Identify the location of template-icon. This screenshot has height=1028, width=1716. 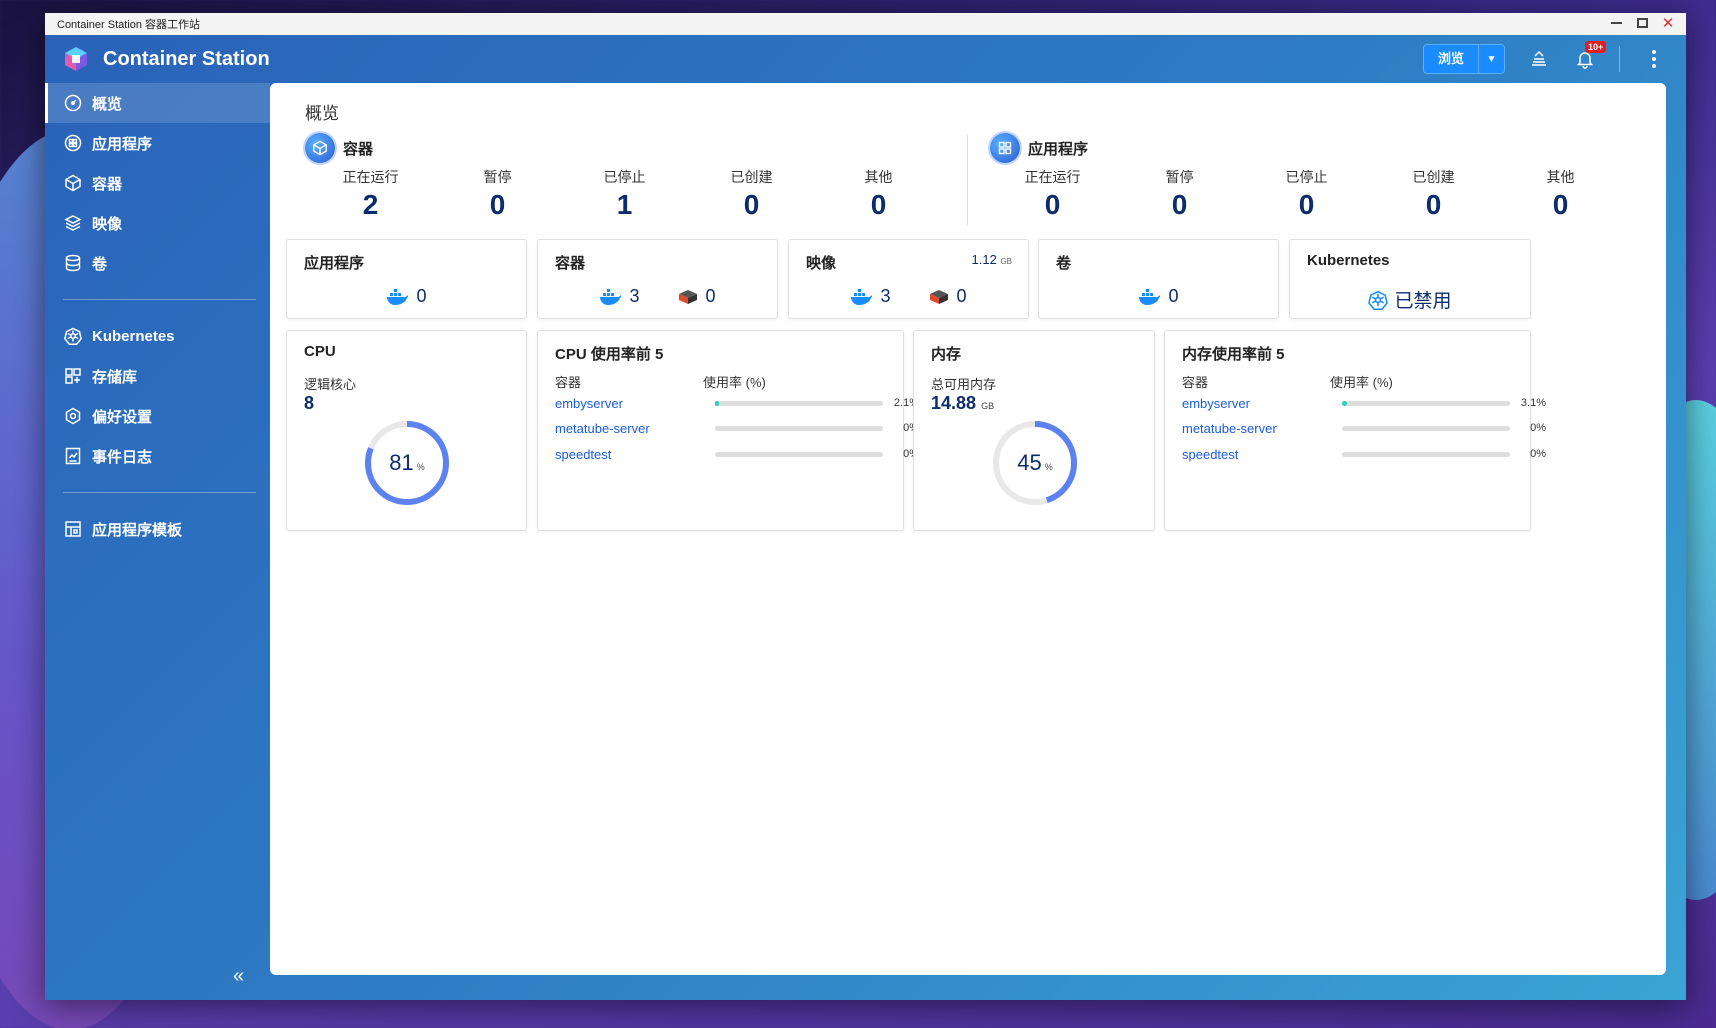
(73, 529).